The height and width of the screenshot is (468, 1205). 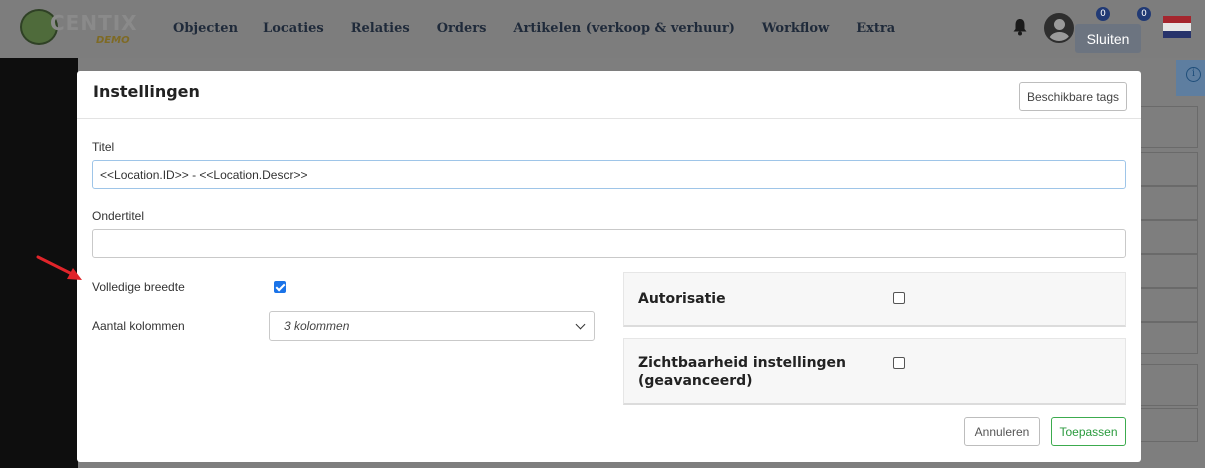 I want to click on columns-label: Aantal kolommen, so click(x=138, y=326).